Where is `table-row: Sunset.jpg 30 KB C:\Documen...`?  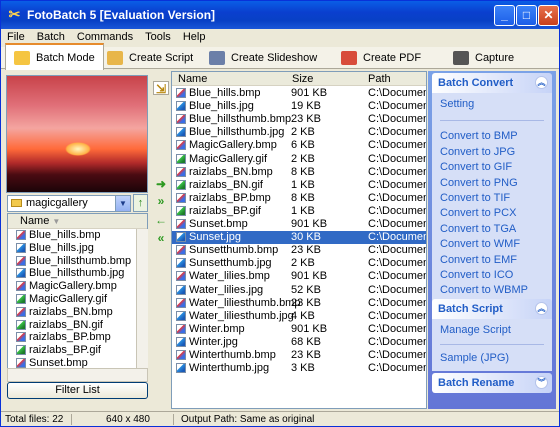 table-row: Sunset.jpg 30 KB C:\Documen... is located at coordinates (299, 238).